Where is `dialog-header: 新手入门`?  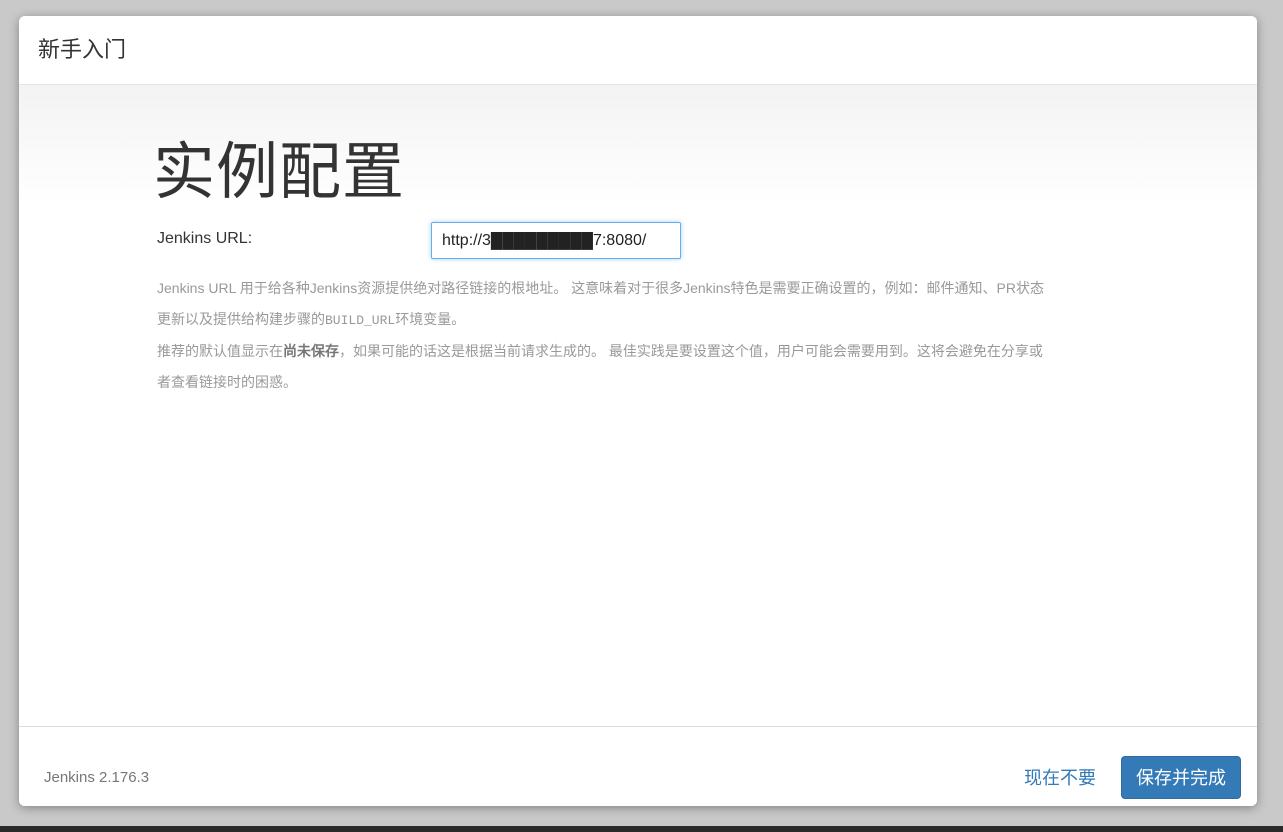 dialog-header: 新手入门 is located at coordinates (638, 50).